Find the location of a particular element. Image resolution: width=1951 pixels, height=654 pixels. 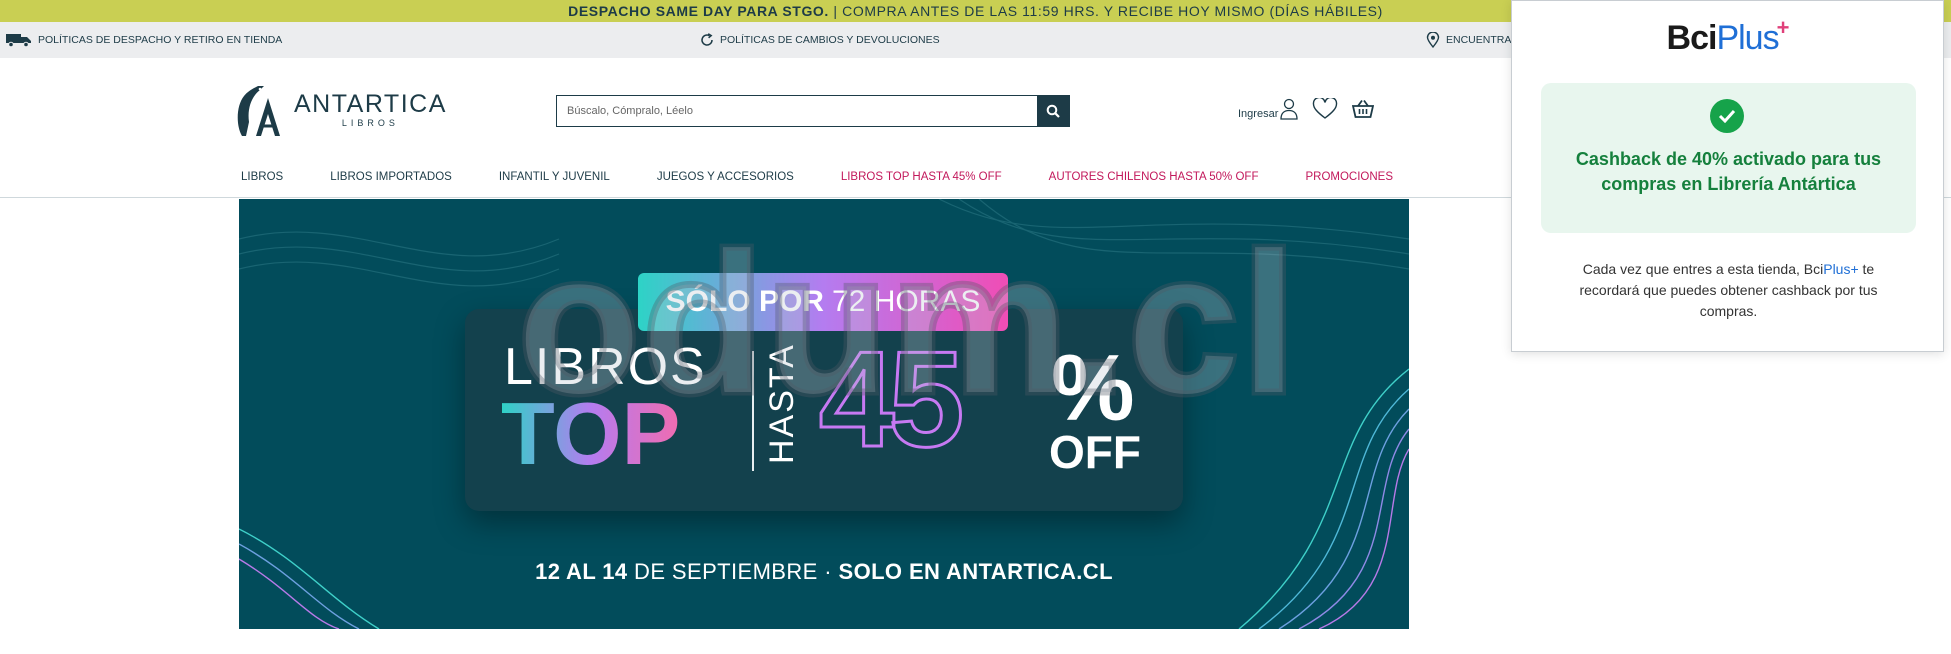

shipping-policy-link: POLÍTICAS DE DESPACHO Y RETIRO EN TIENDA is located at coordinates (144, 40).